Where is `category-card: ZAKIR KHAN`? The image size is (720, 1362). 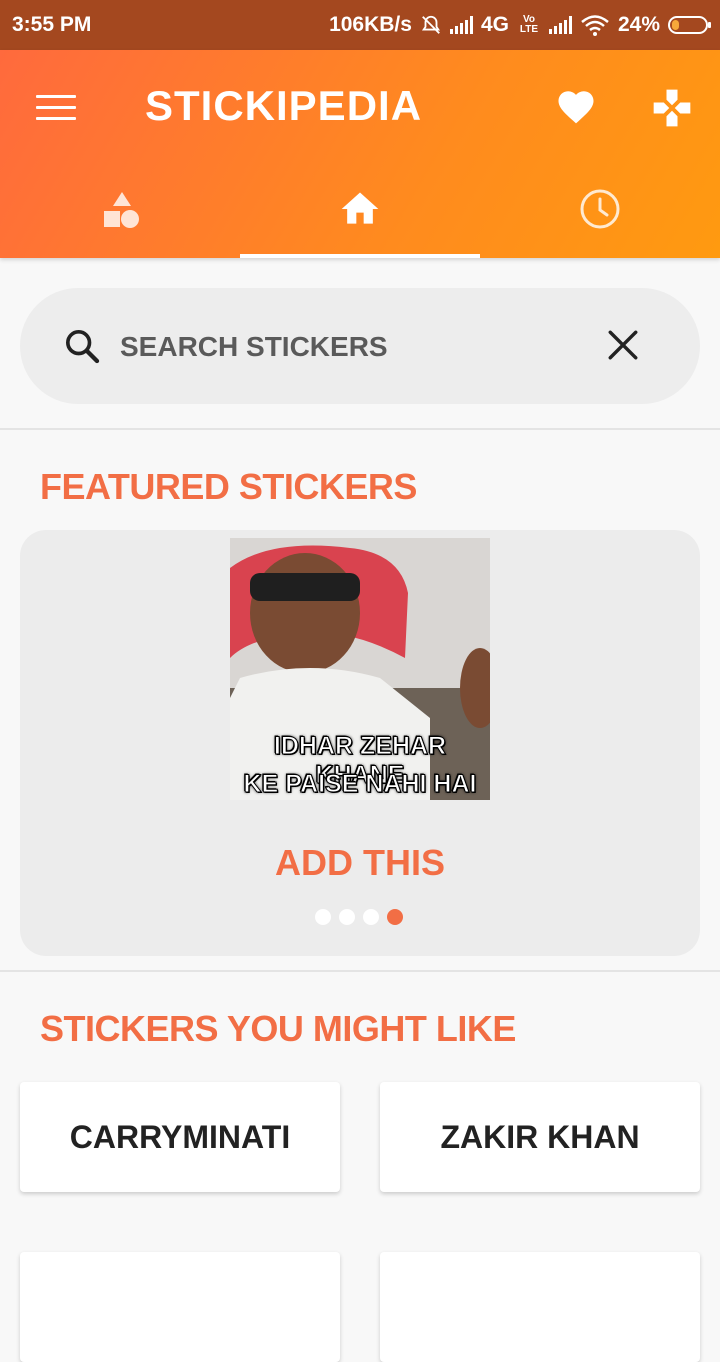 category-card: ZAKIR KHAN is located at coordinates (540, 1137).